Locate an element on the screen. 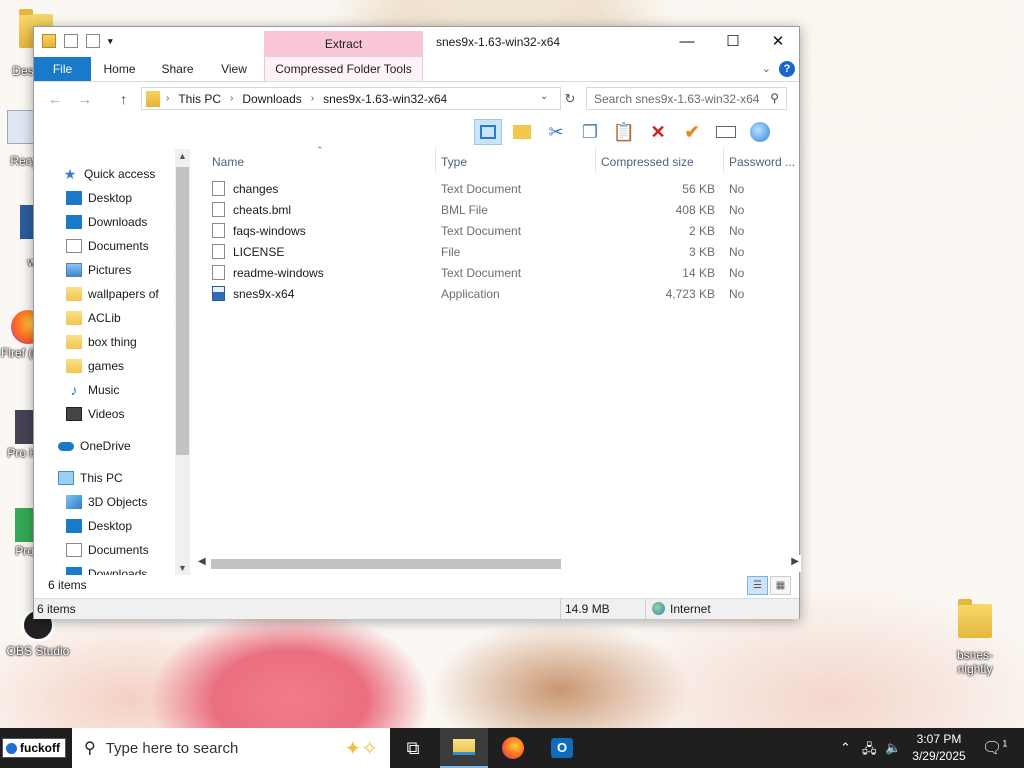 Image resolution: width=1024 pixels, height=768 pixels. file-password: No is located at coordinates (737, 231).